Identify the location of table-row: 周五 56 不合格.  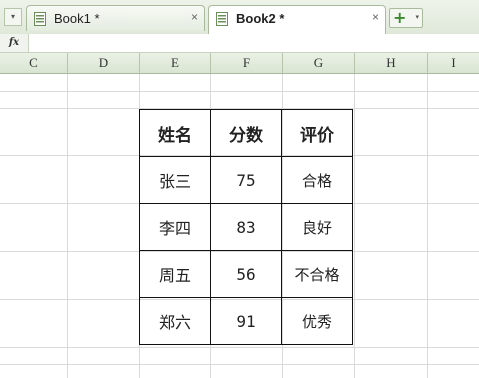
(246, 274).